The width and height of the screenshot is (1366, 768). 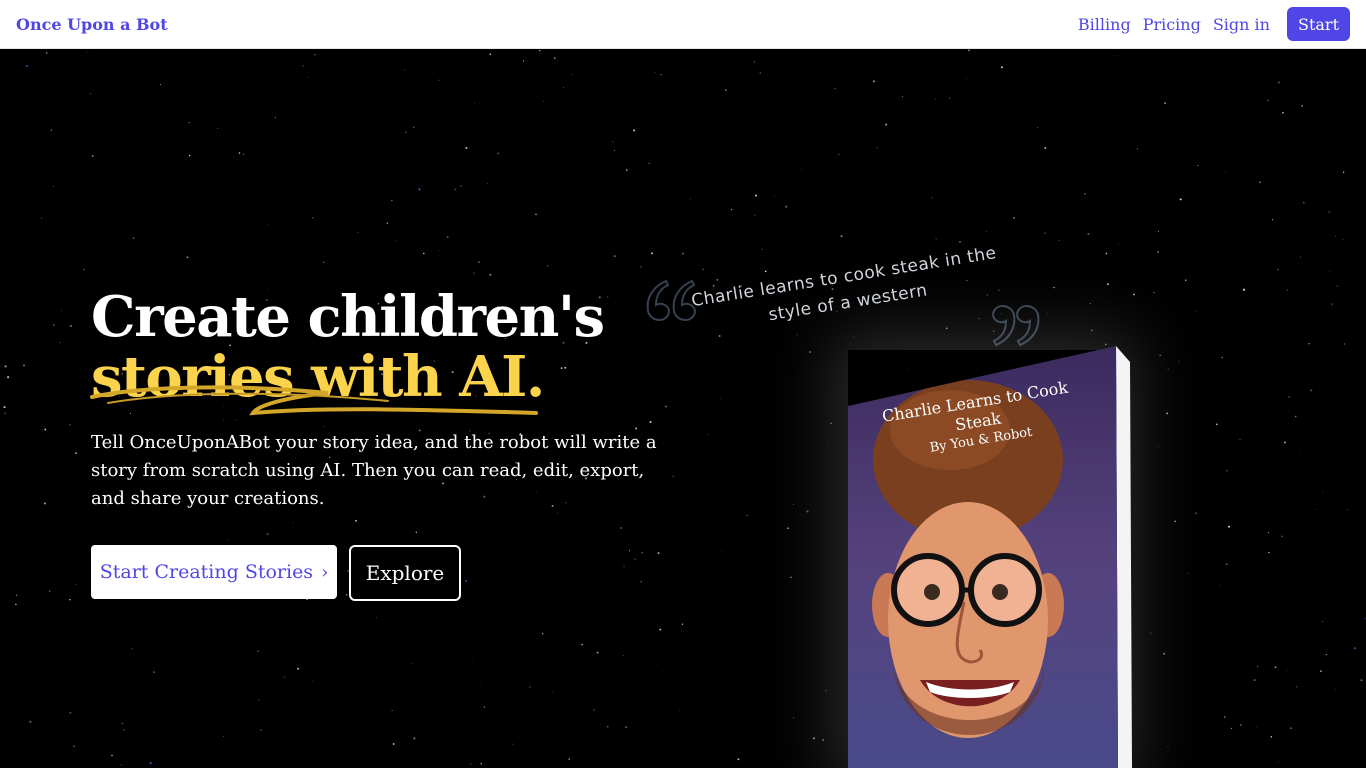 I want to click on start-button: Start, so click(x=1318, y=24).